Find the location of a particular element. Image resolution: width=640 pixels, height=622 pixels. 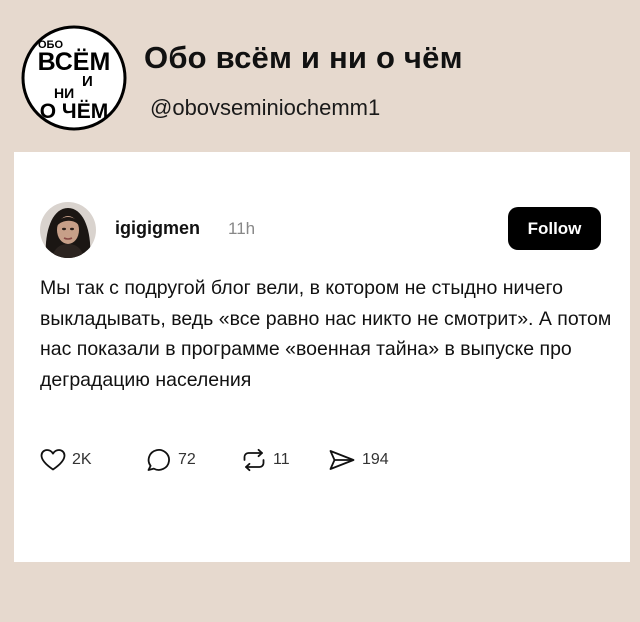

repost-icon is located at coordinates (254, 460).